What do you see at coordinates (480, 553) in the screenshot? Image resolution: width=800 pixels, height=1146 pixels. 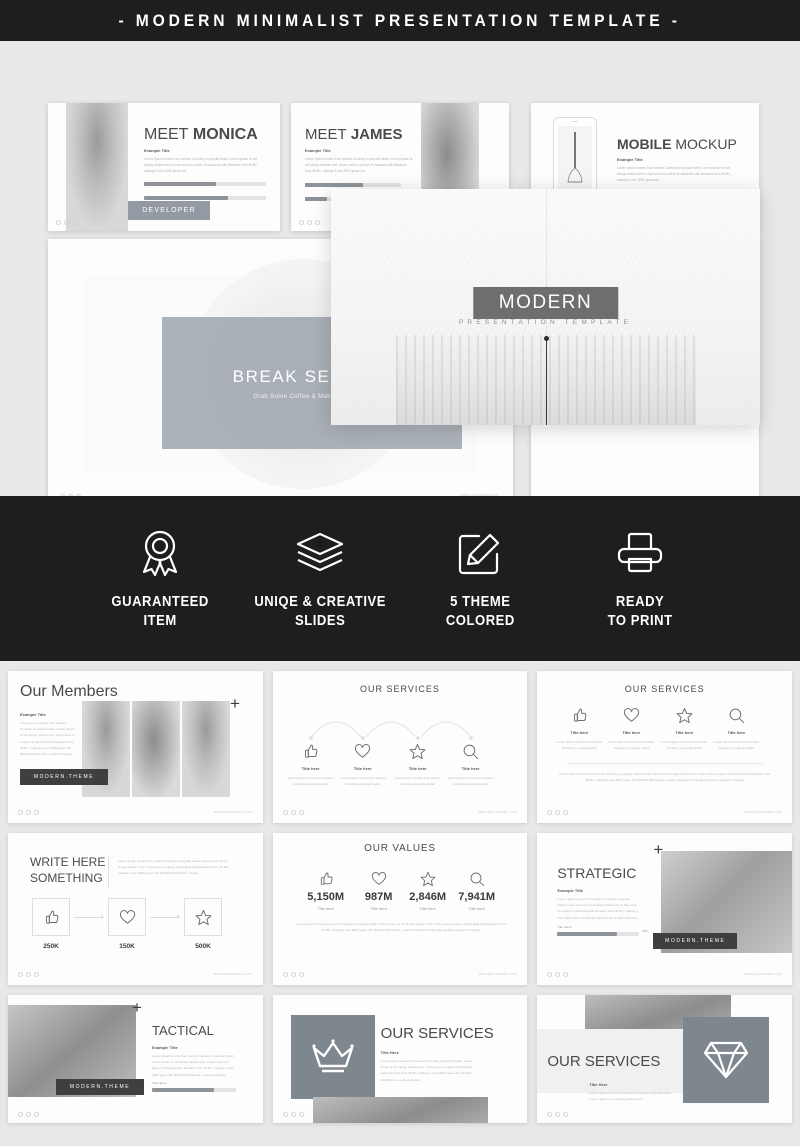 I see `pencil-edit-icon` at bounding box center [480, 553].